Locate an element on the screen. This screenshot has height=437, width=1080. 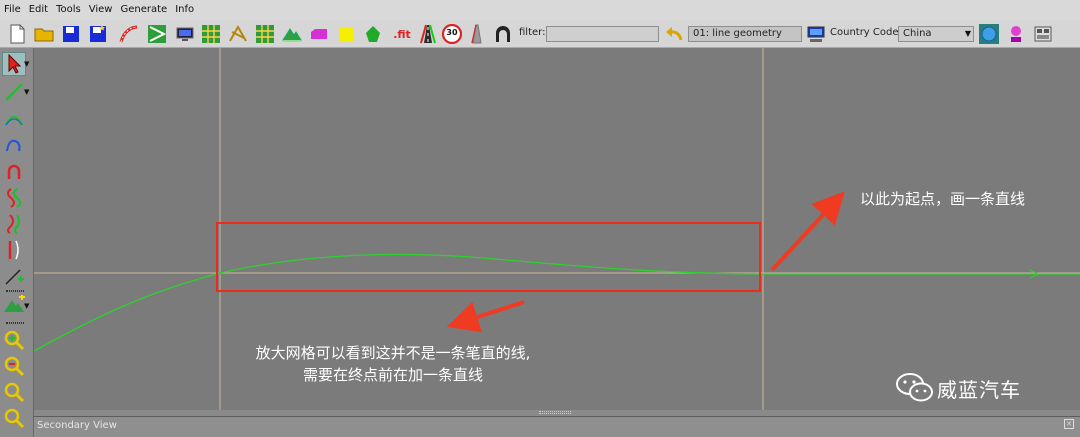
save-icon is located at coordinates (71, 34).